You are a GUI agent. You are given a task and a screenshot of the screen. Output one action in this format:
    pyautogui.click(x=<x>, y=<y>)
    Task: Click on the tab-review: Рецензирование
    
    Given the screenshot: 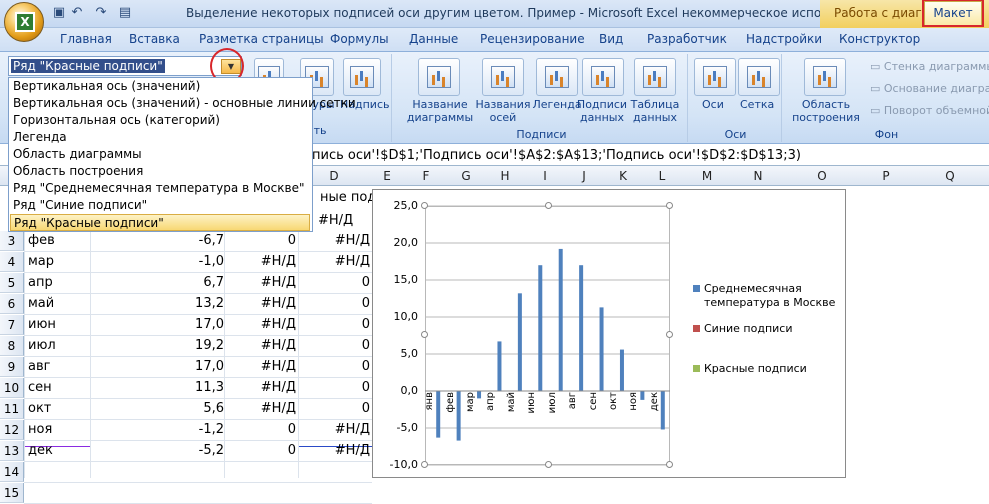 What is the action you would take?
    pyautogui.click(x=532, y=39)
    